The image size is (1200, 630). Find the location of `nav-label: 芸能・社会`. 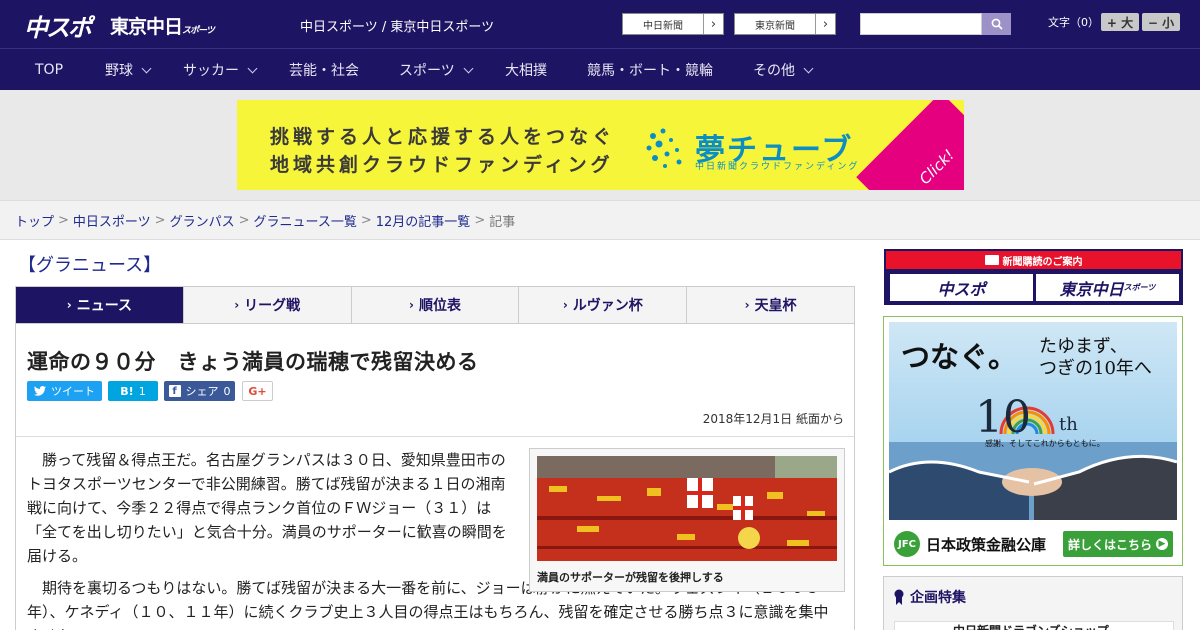

nav-label: 芸能・社会 is located at coordinates (324, 71).